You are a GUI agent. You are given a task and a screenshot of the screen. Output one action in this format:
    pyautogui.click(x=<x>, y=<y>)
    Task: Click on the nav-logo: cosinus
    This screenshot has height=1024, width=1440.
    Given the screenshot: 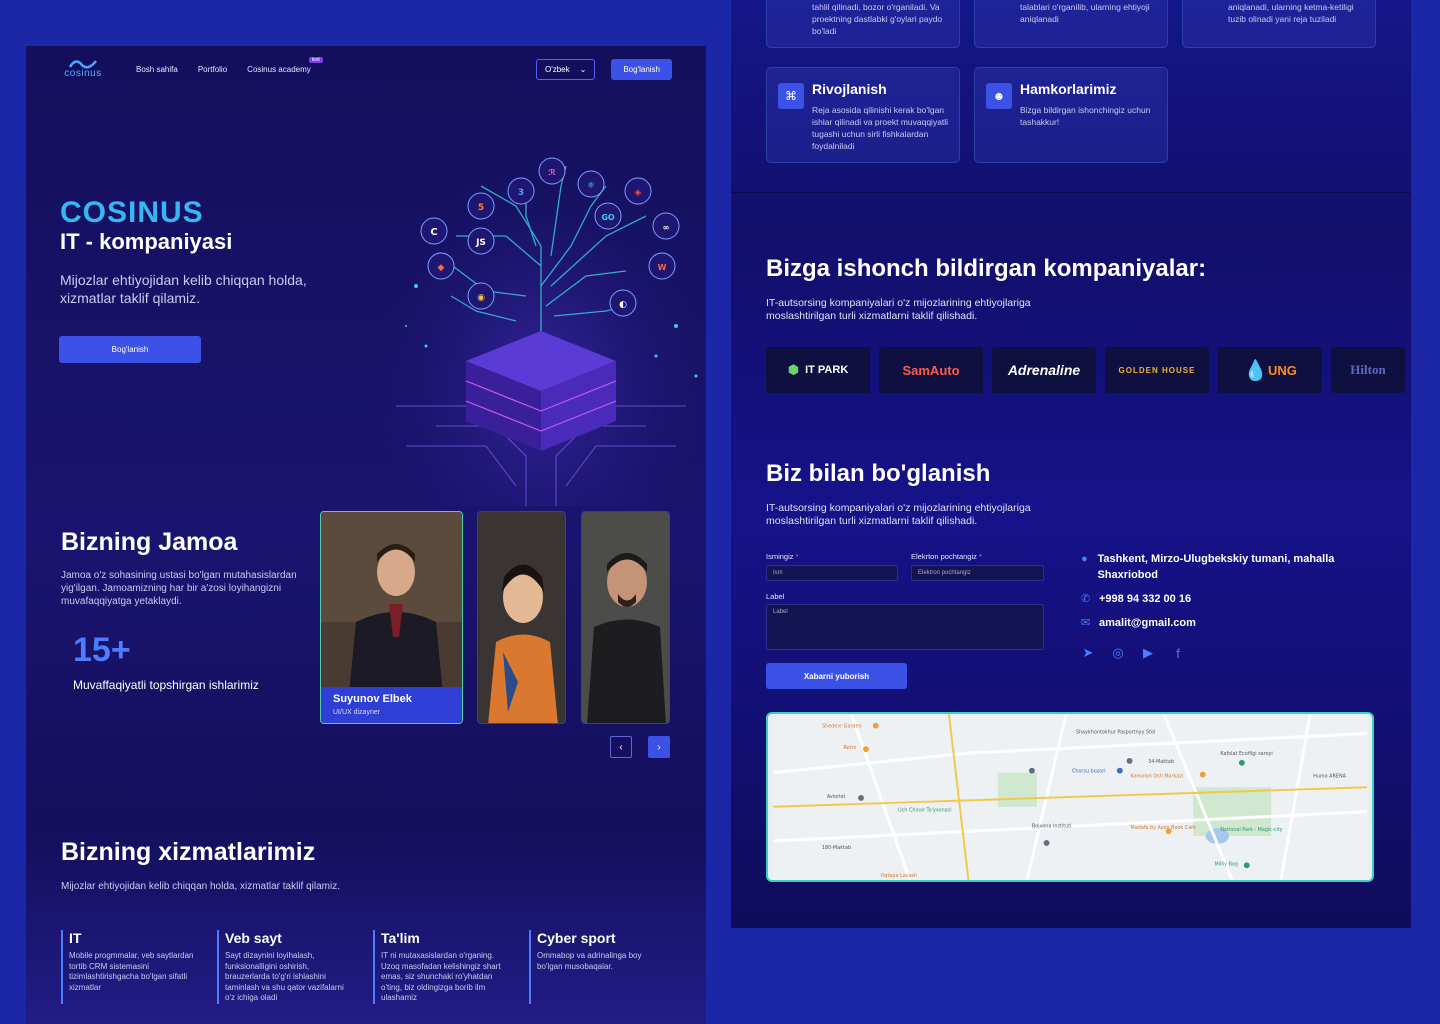 What is the action you would take?
    pyautogui.click(x=83, y=69)
    